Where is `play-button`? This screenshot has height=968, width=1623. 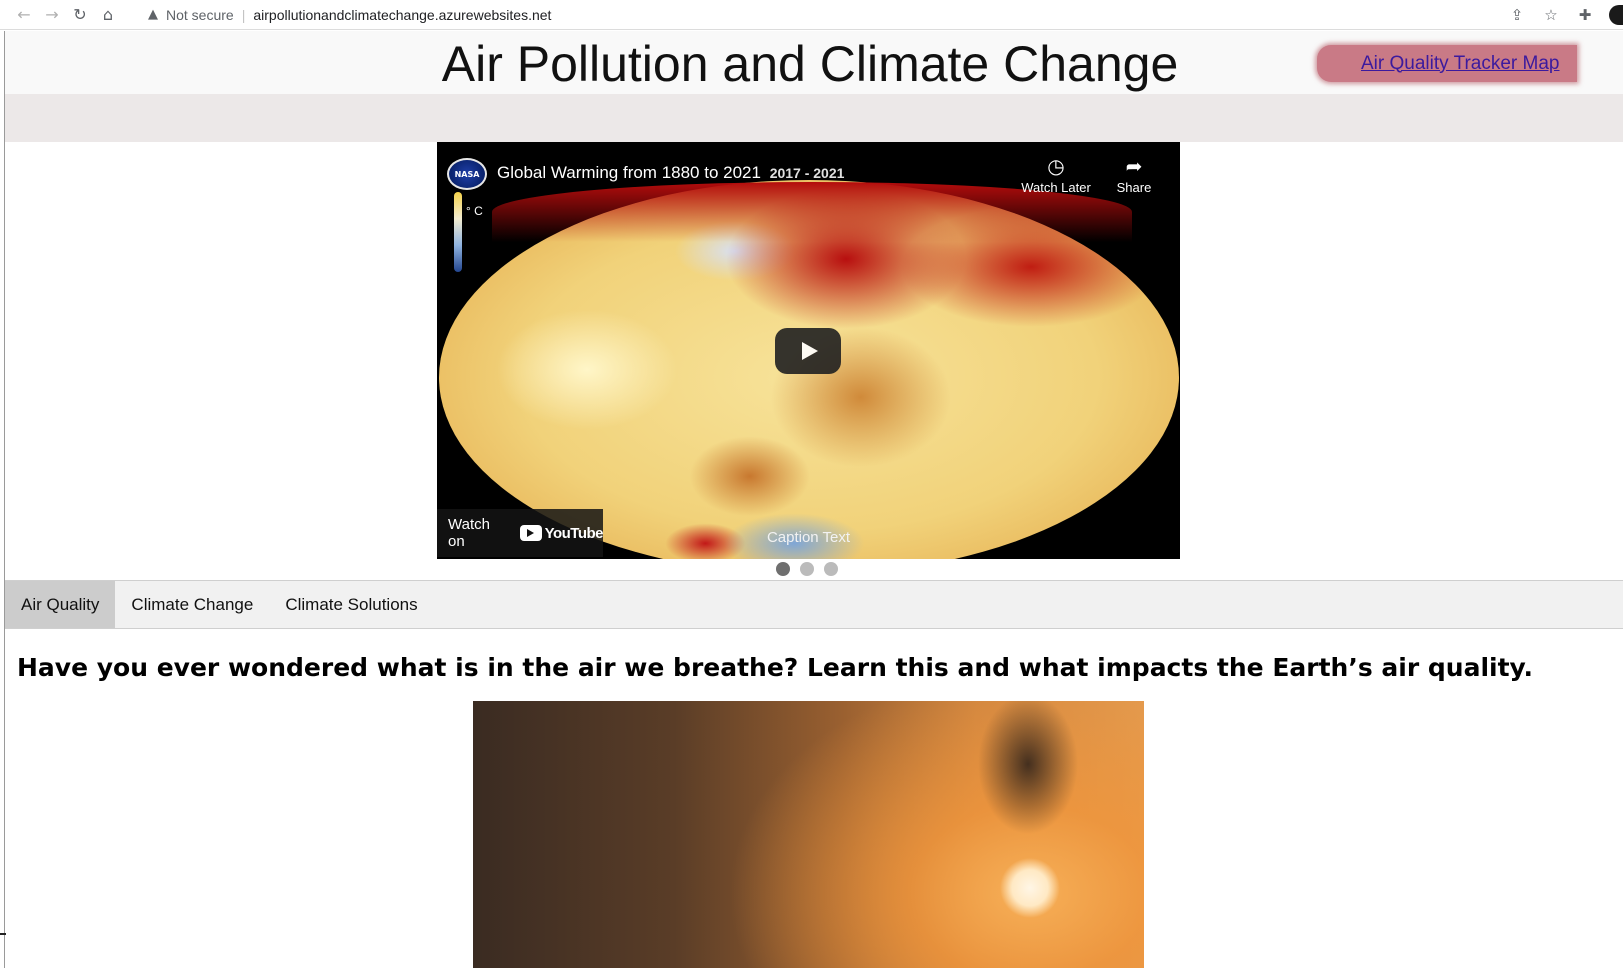
play-button is located at coordinates (808, 351).